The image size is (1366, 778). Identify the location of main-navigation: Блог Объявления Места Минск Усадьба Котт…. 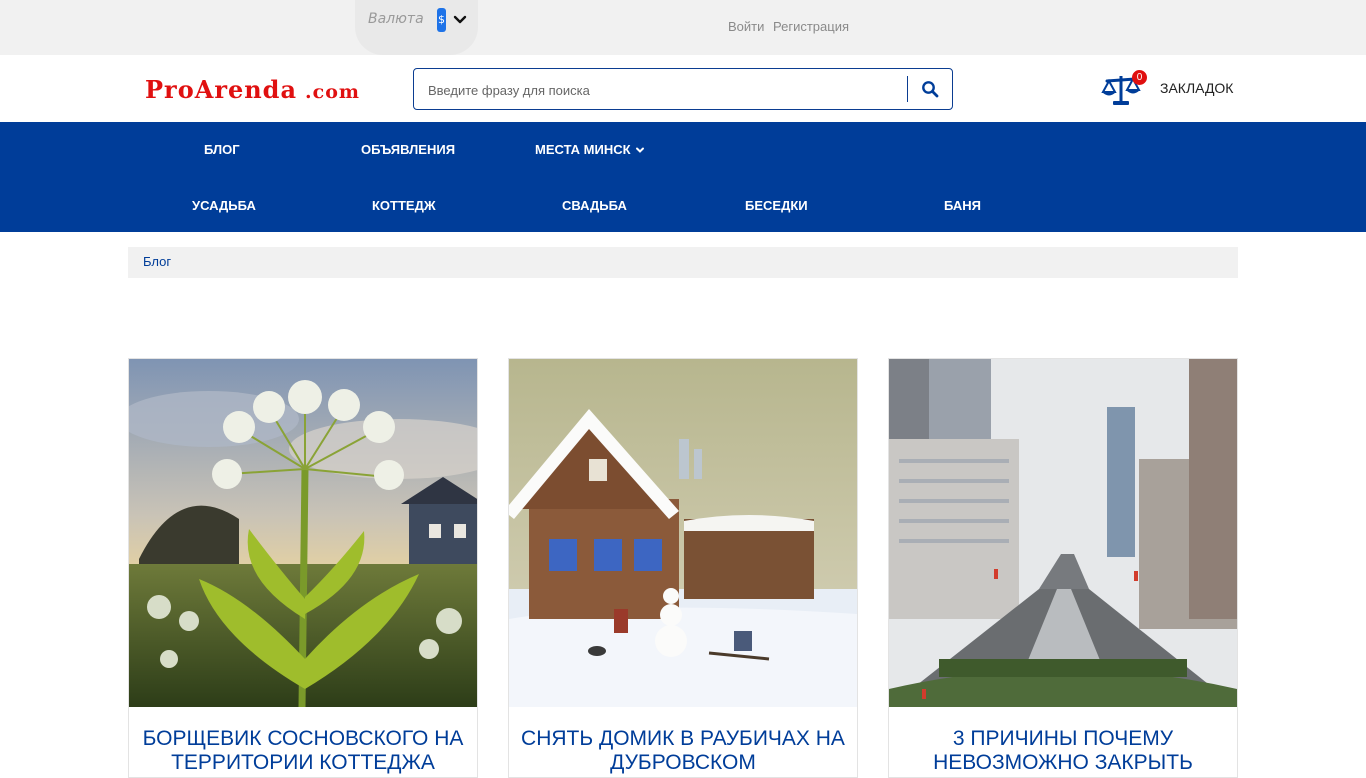
(683, 177).